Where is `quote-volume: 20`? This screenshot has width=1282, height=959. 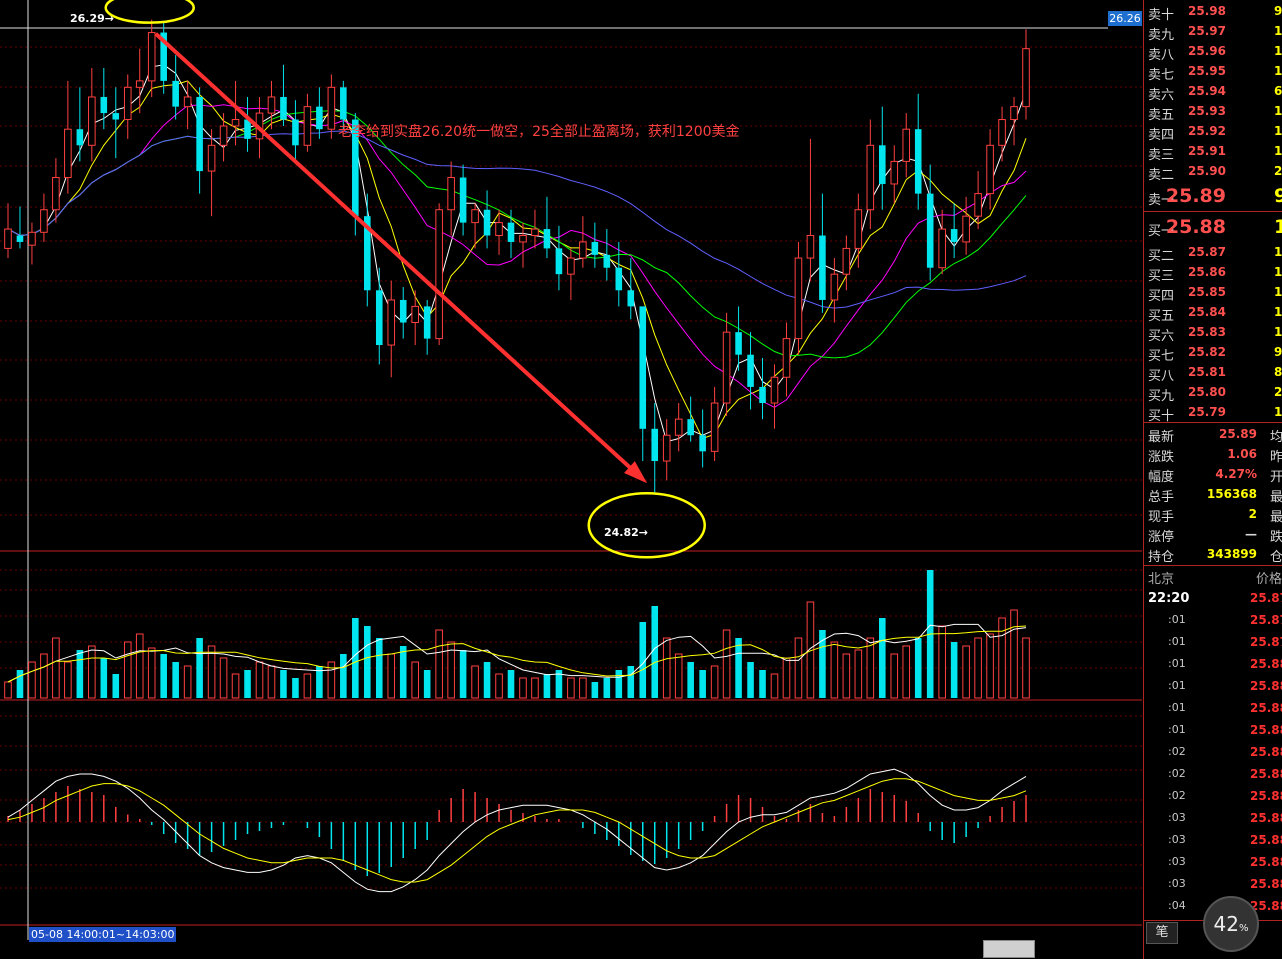
quote-volume: 20 is located at coordinates (1278, 171).